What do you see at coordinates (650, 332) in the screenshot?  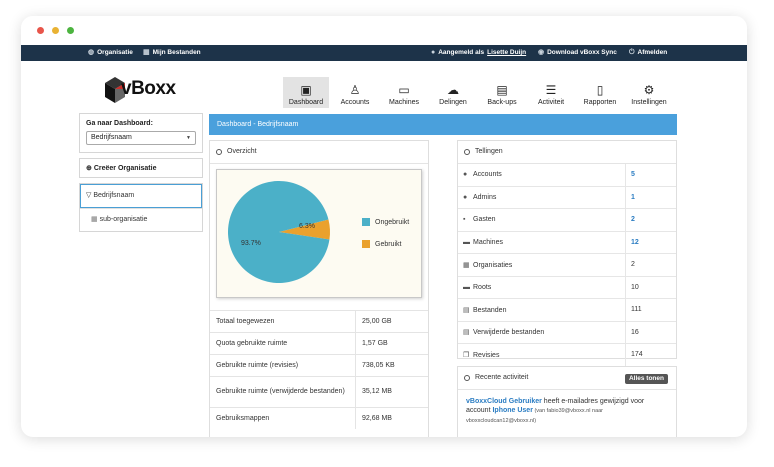 I see `row-value: 16` at bounding box center [650, 332].